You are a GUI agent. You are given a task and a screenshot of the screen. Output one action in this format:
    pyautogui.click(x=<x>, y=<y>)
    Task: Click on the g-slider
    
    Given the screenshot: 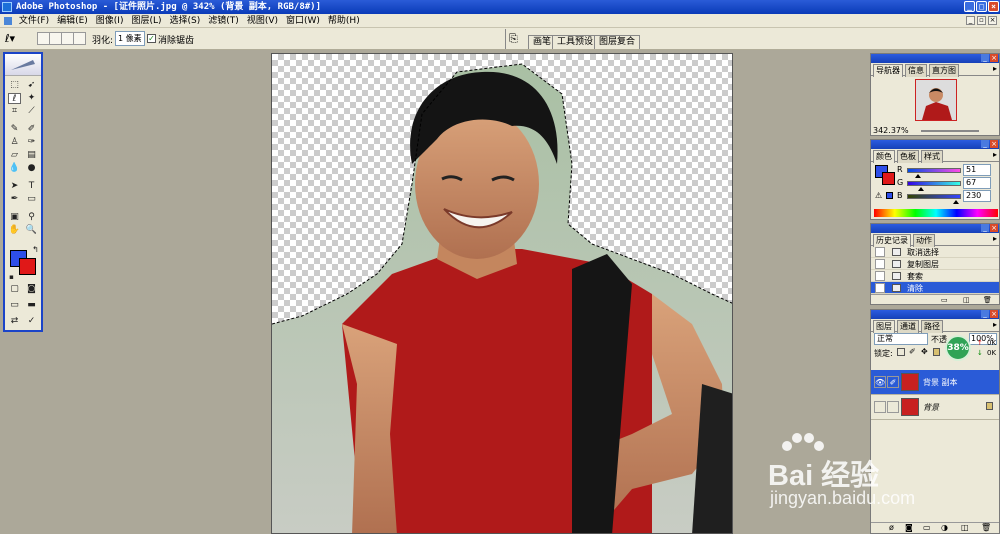 What is the action you would take?
    pyautogui.click(x=934, y=183)
    